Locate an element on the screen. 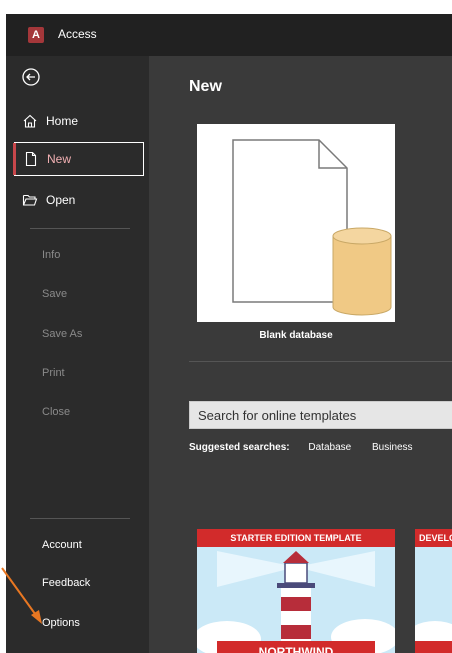  home-icon is located at coordinates (30, 121).